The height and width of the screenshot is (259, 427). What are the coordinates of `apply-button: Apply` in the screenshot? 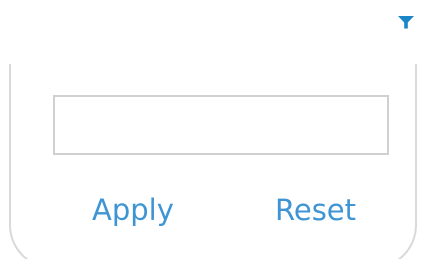 It's located at (133, 210).